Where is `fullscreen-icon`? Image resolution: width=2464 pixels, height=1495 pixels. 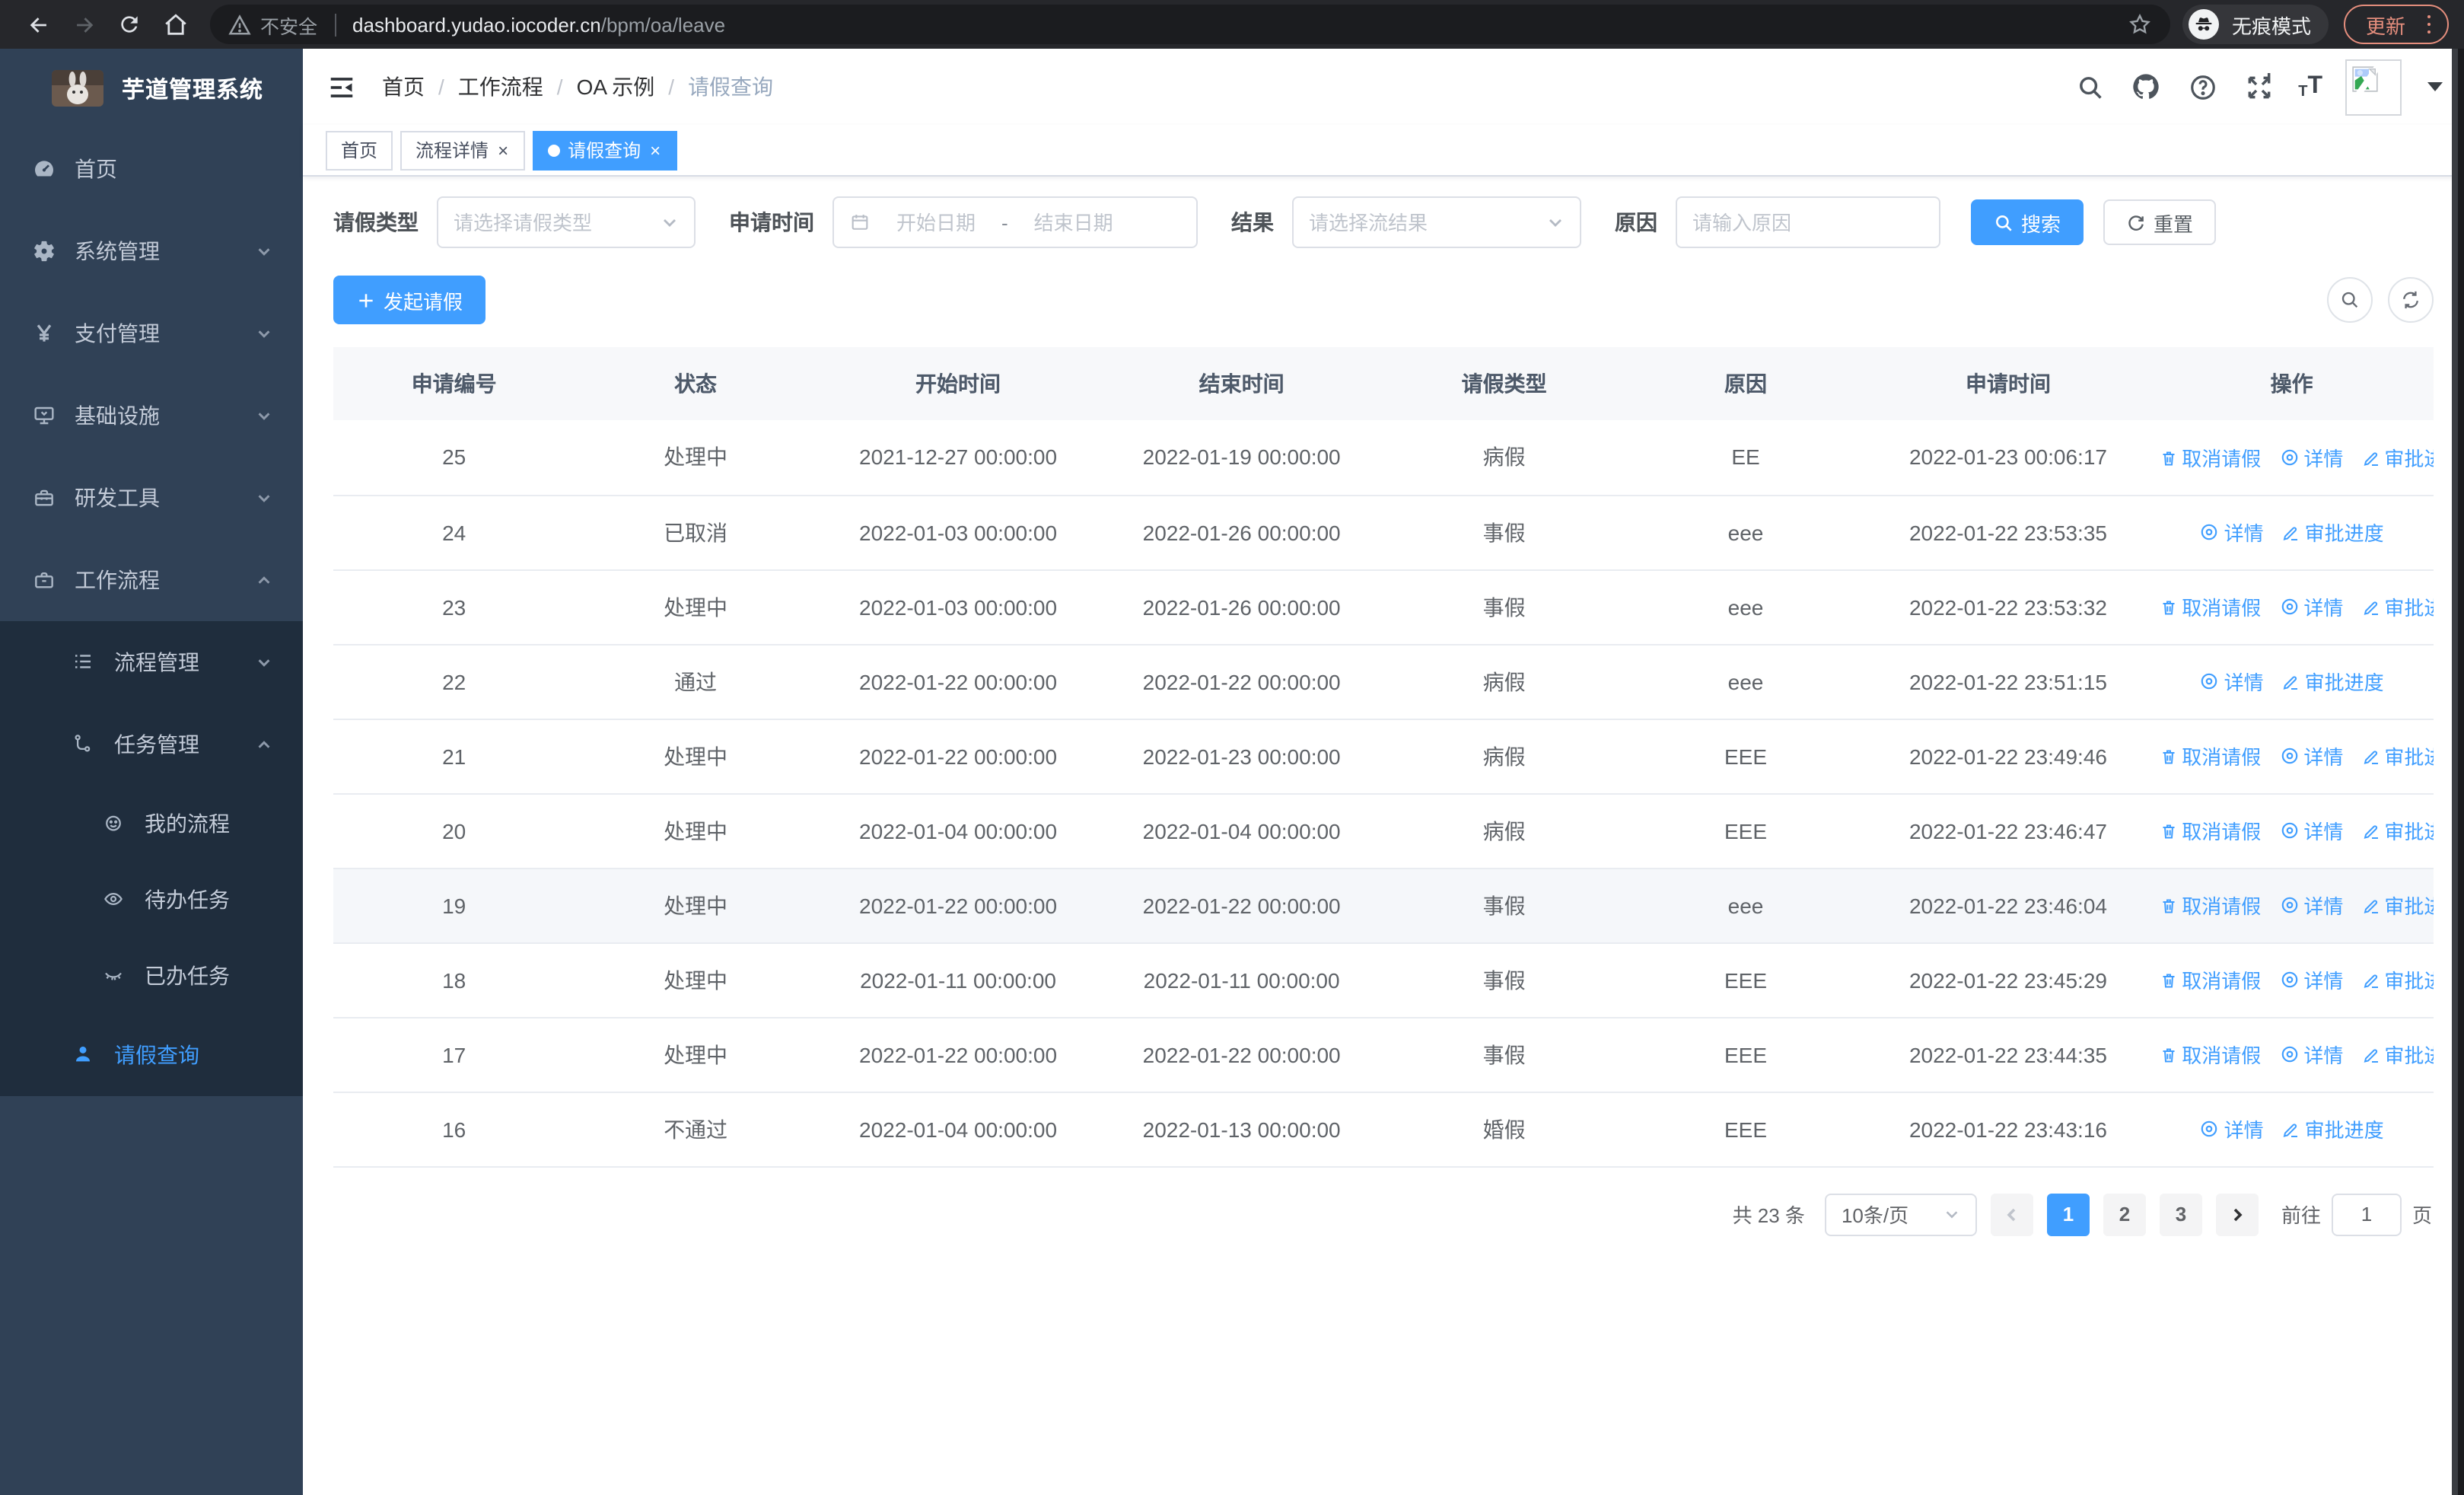 fullscreen-icon is located at coordinates (2258, 87).